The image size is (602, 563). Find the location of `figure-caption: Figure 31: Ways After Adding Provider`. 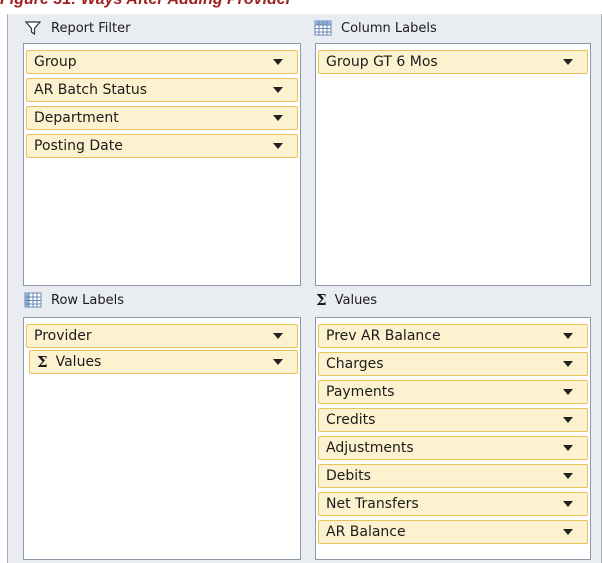

figure-caption: Figure 31: Ways After Adding Provider is located at coordinates (146, 5).